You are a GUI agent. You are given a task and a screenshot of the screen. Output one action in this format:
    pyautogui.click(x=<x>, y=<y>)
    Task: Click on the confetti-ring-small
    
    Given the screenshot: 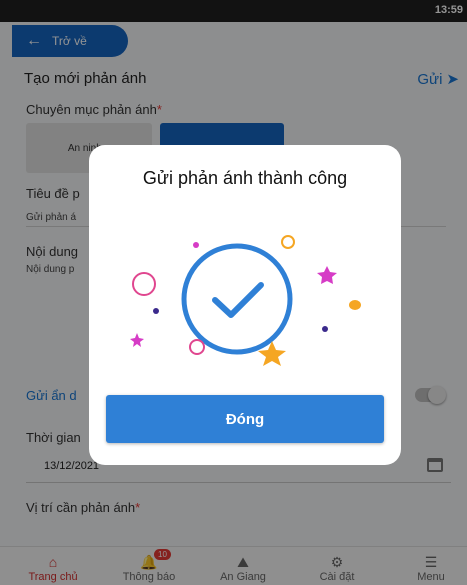 What is the action you would take?
    pyautogui.click(x=197, y=347)
    